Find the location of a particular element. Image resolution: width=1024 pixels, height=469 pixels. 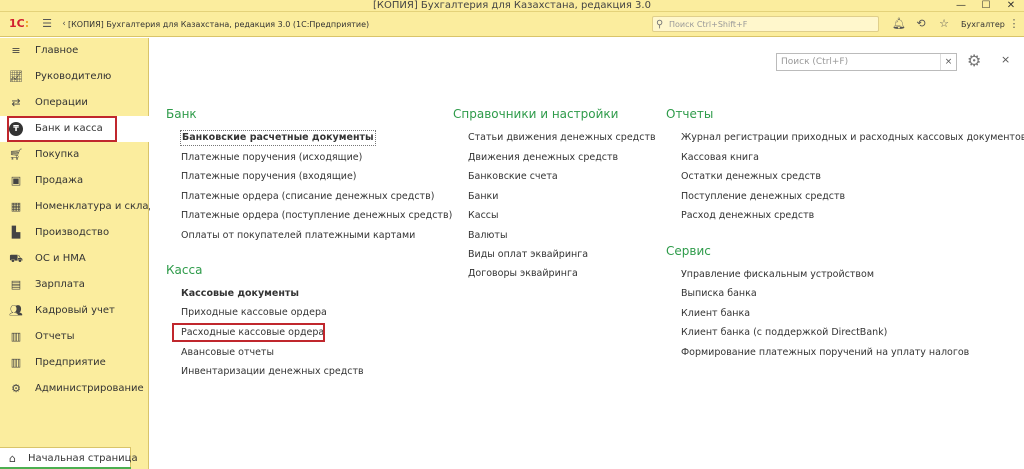

truck-icon: ⛟ is located at coordinates (16, 258).